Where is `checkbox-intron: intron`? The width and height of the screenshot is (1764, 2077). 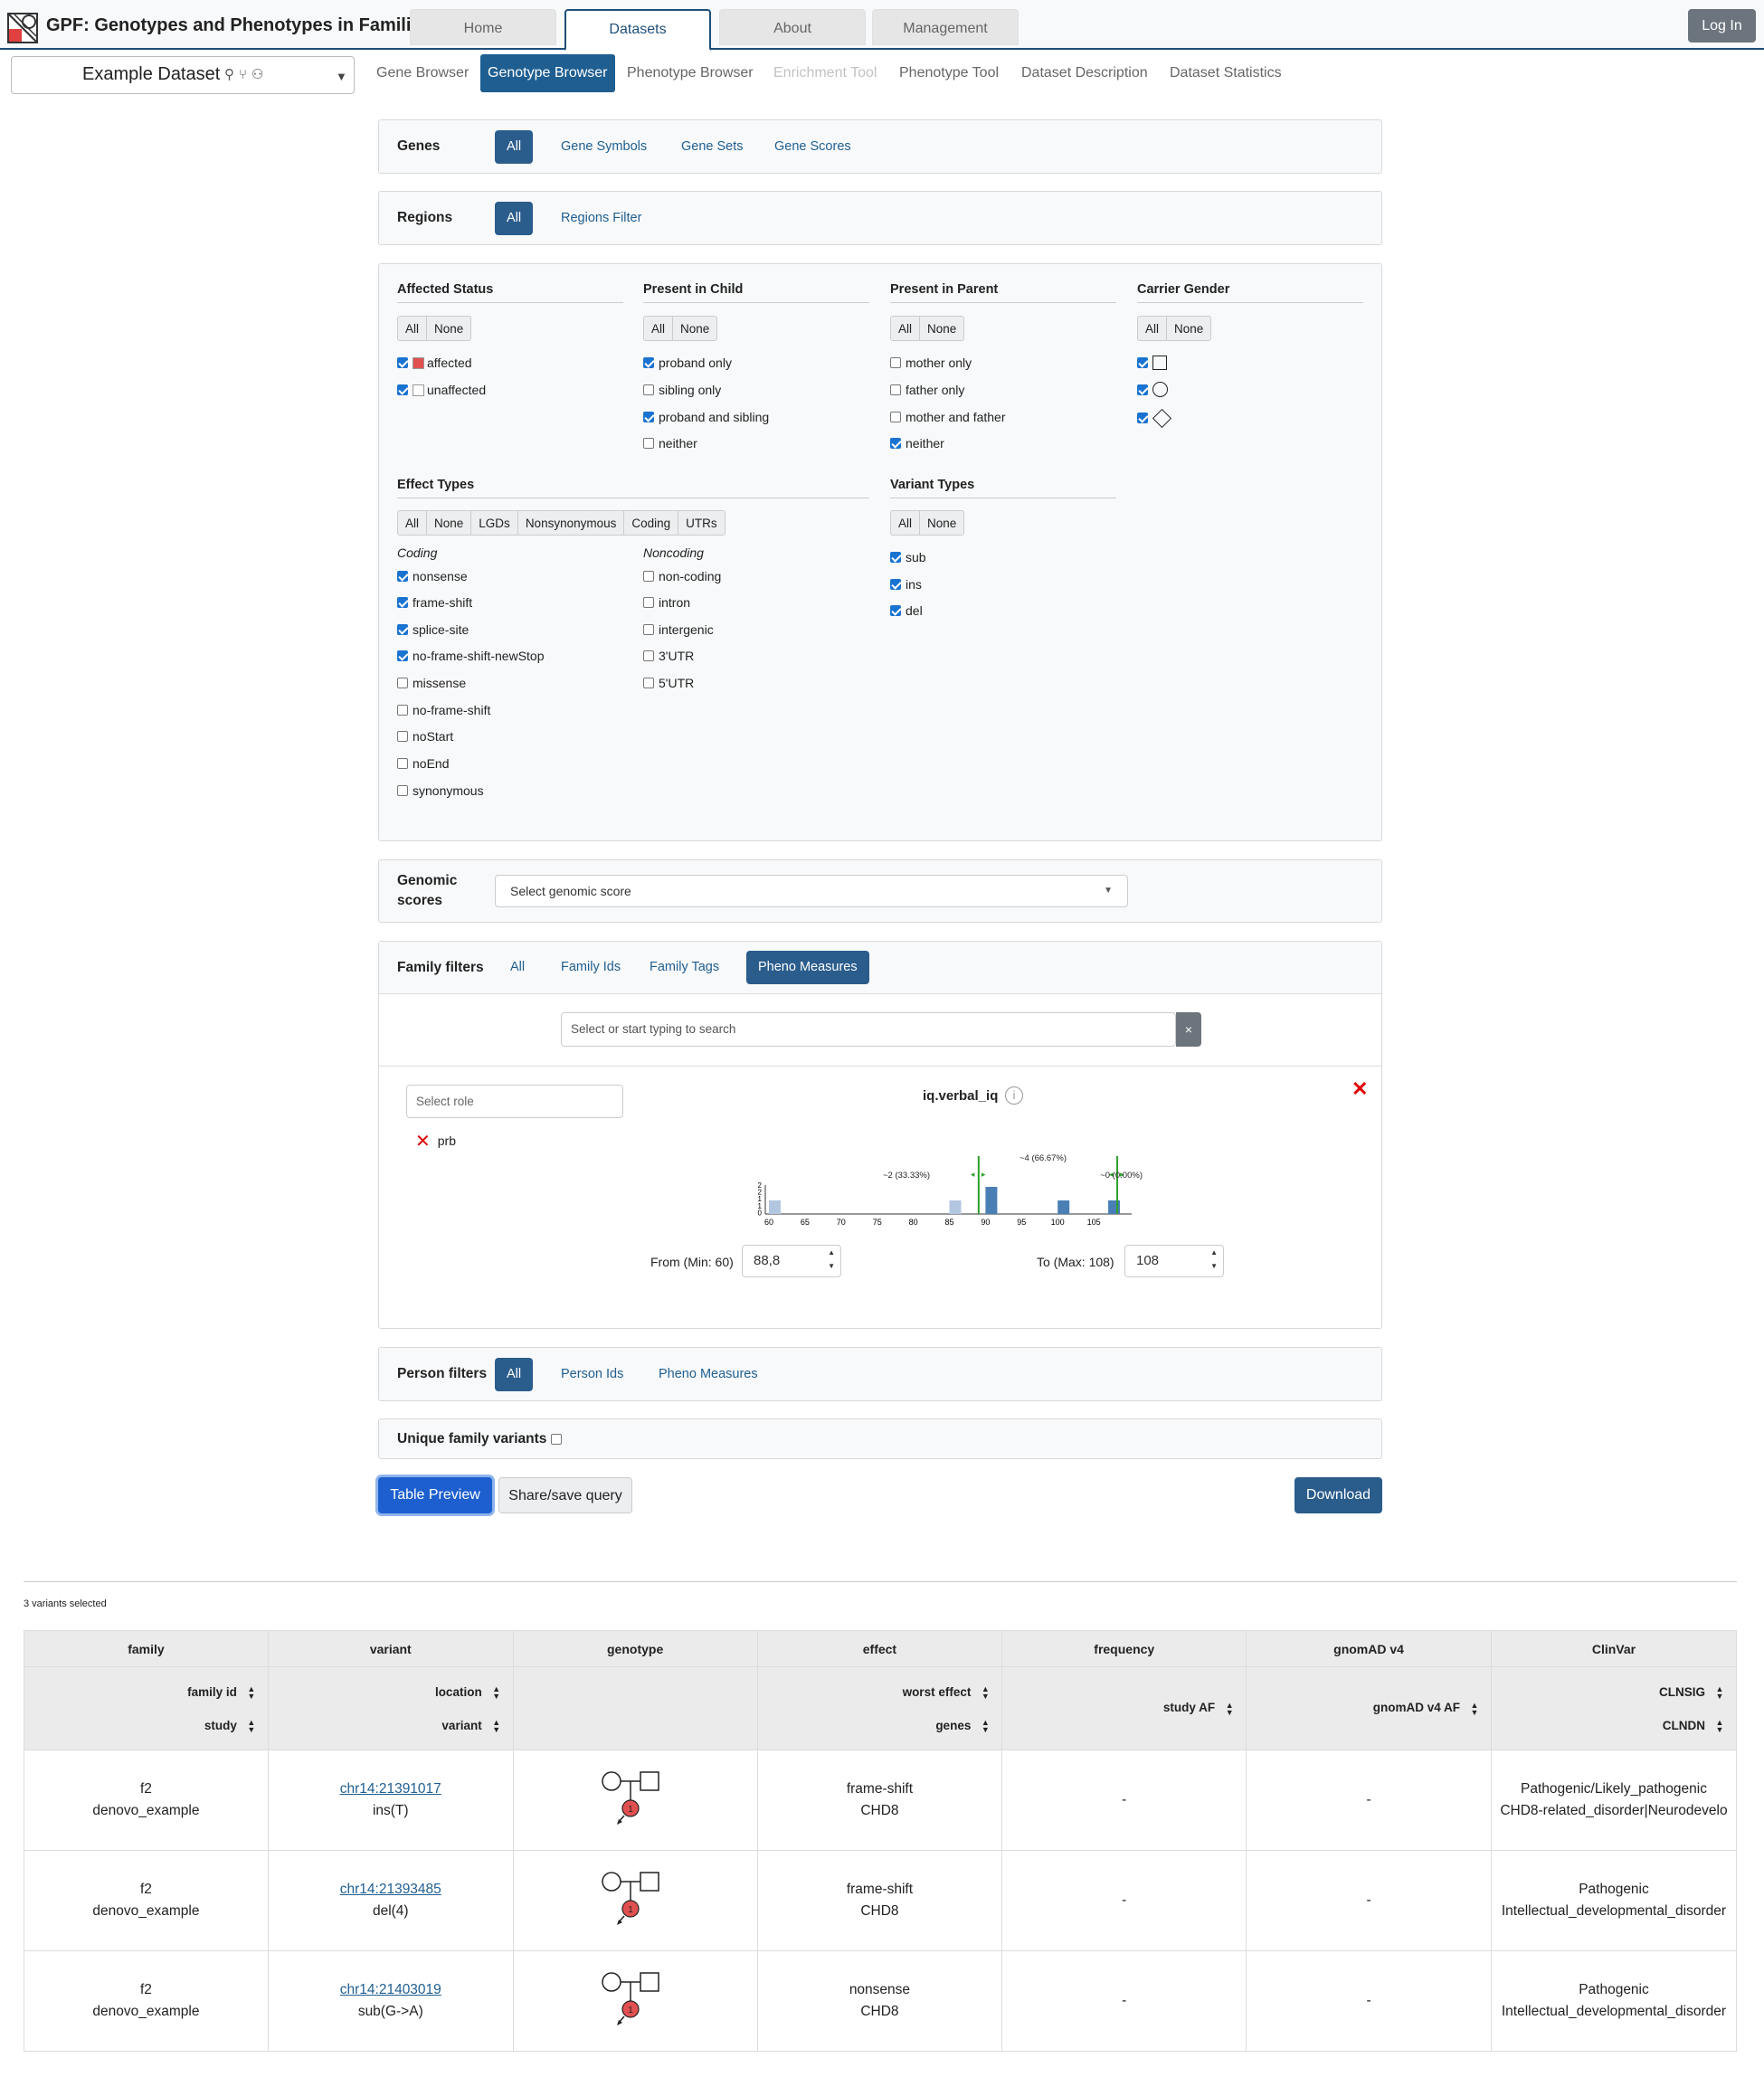 checkbox-intron: intron is located at coordinates (666, 602).